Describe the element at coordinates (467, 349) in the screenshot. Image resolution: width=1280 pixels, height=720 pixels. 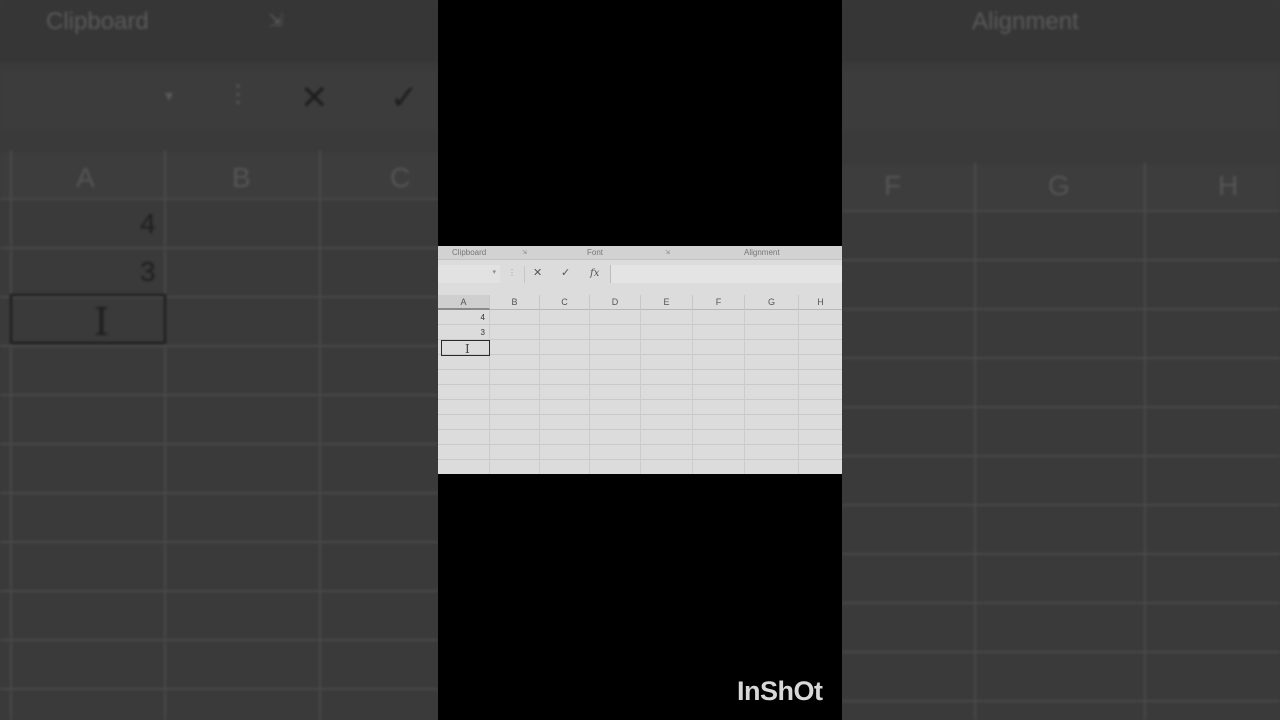
I see `ibeam-cursor-icon: I` at that location.